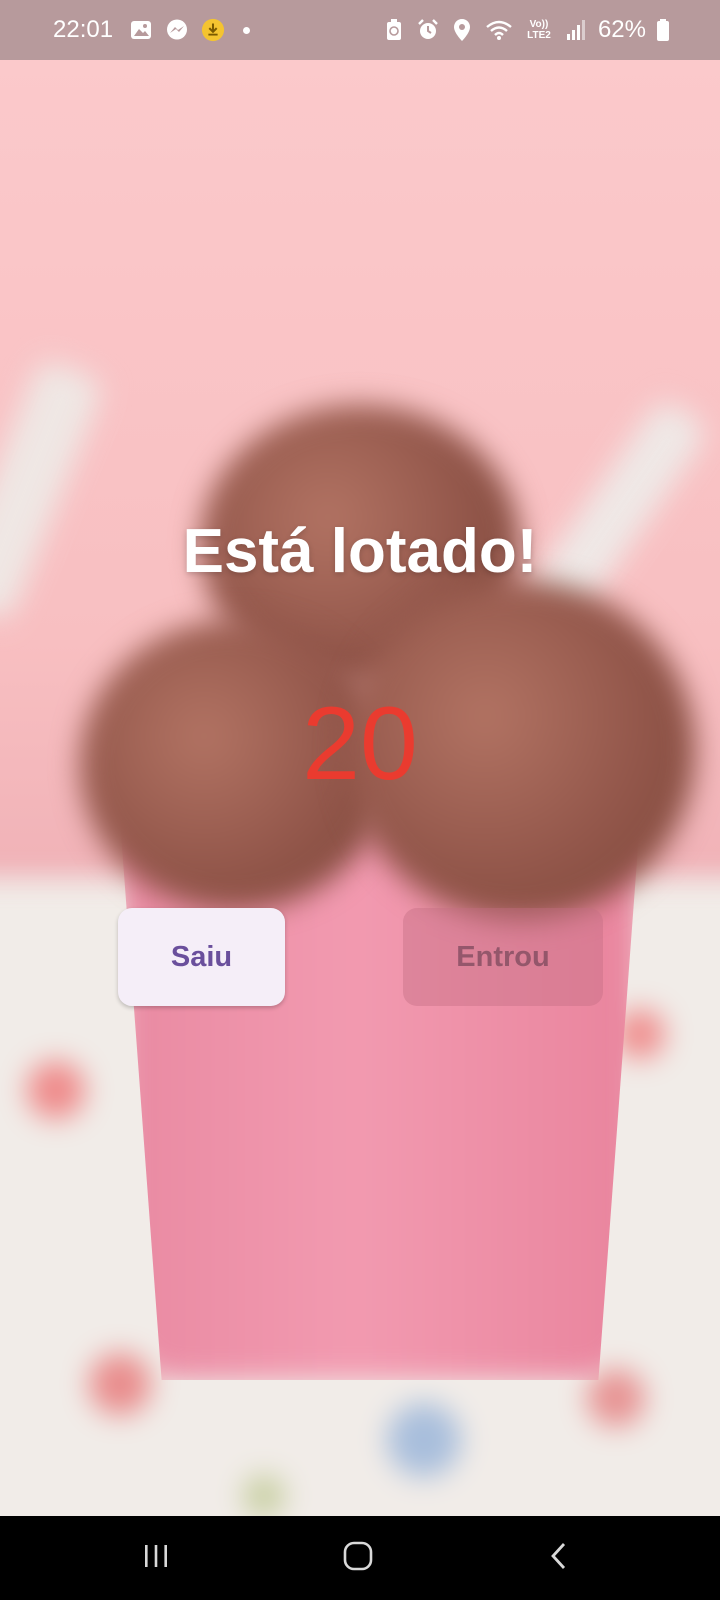 Image resolution: width=720 pixels, height=1600 pixels. I want to click on signal-icon, so click(576, 30).